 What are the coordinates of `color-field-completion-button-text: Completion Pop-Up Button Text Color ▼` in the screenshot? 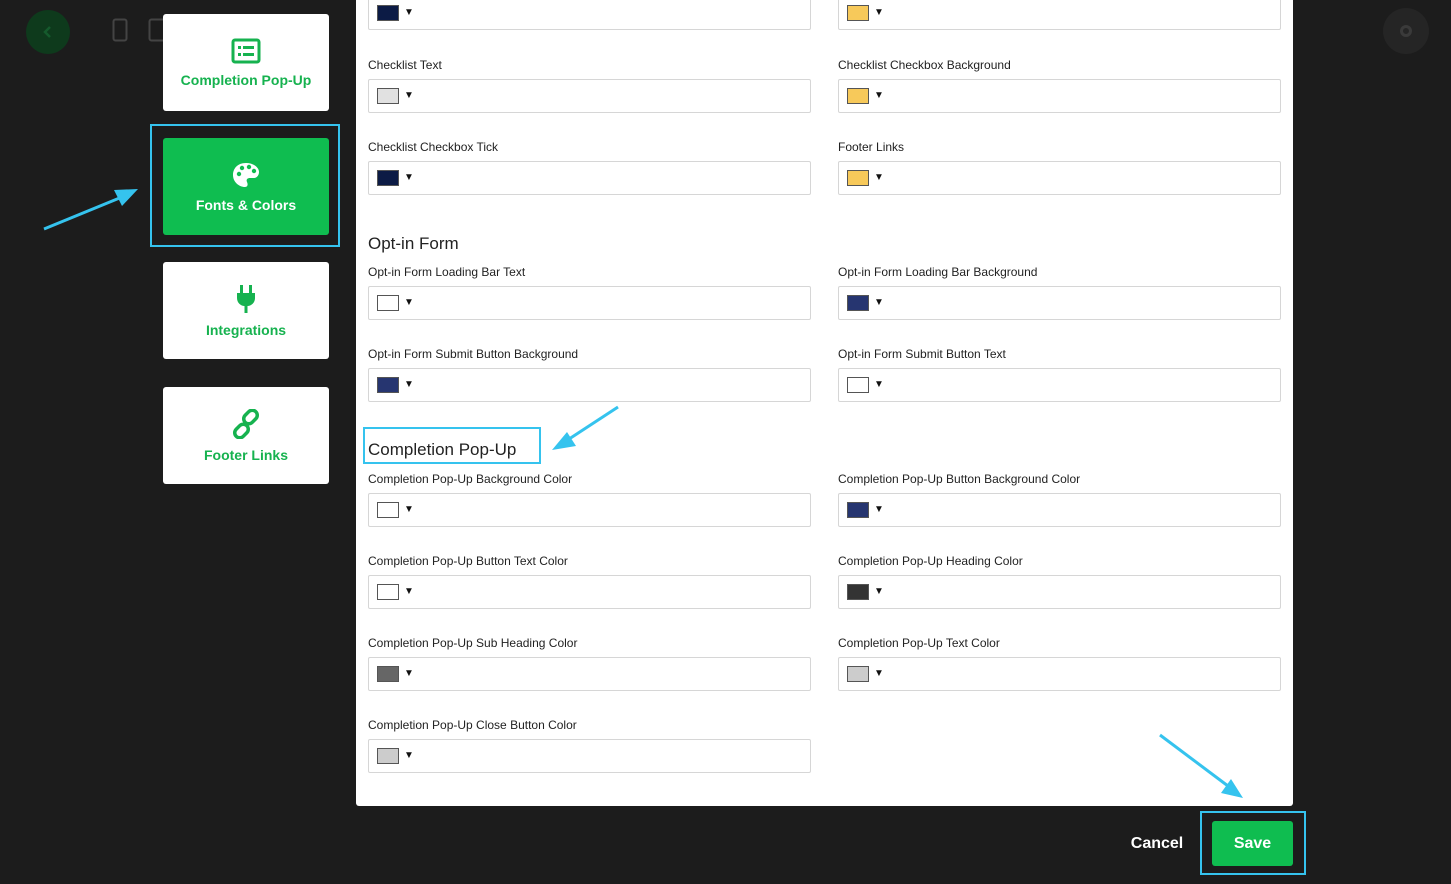 It's located at (589, 581).